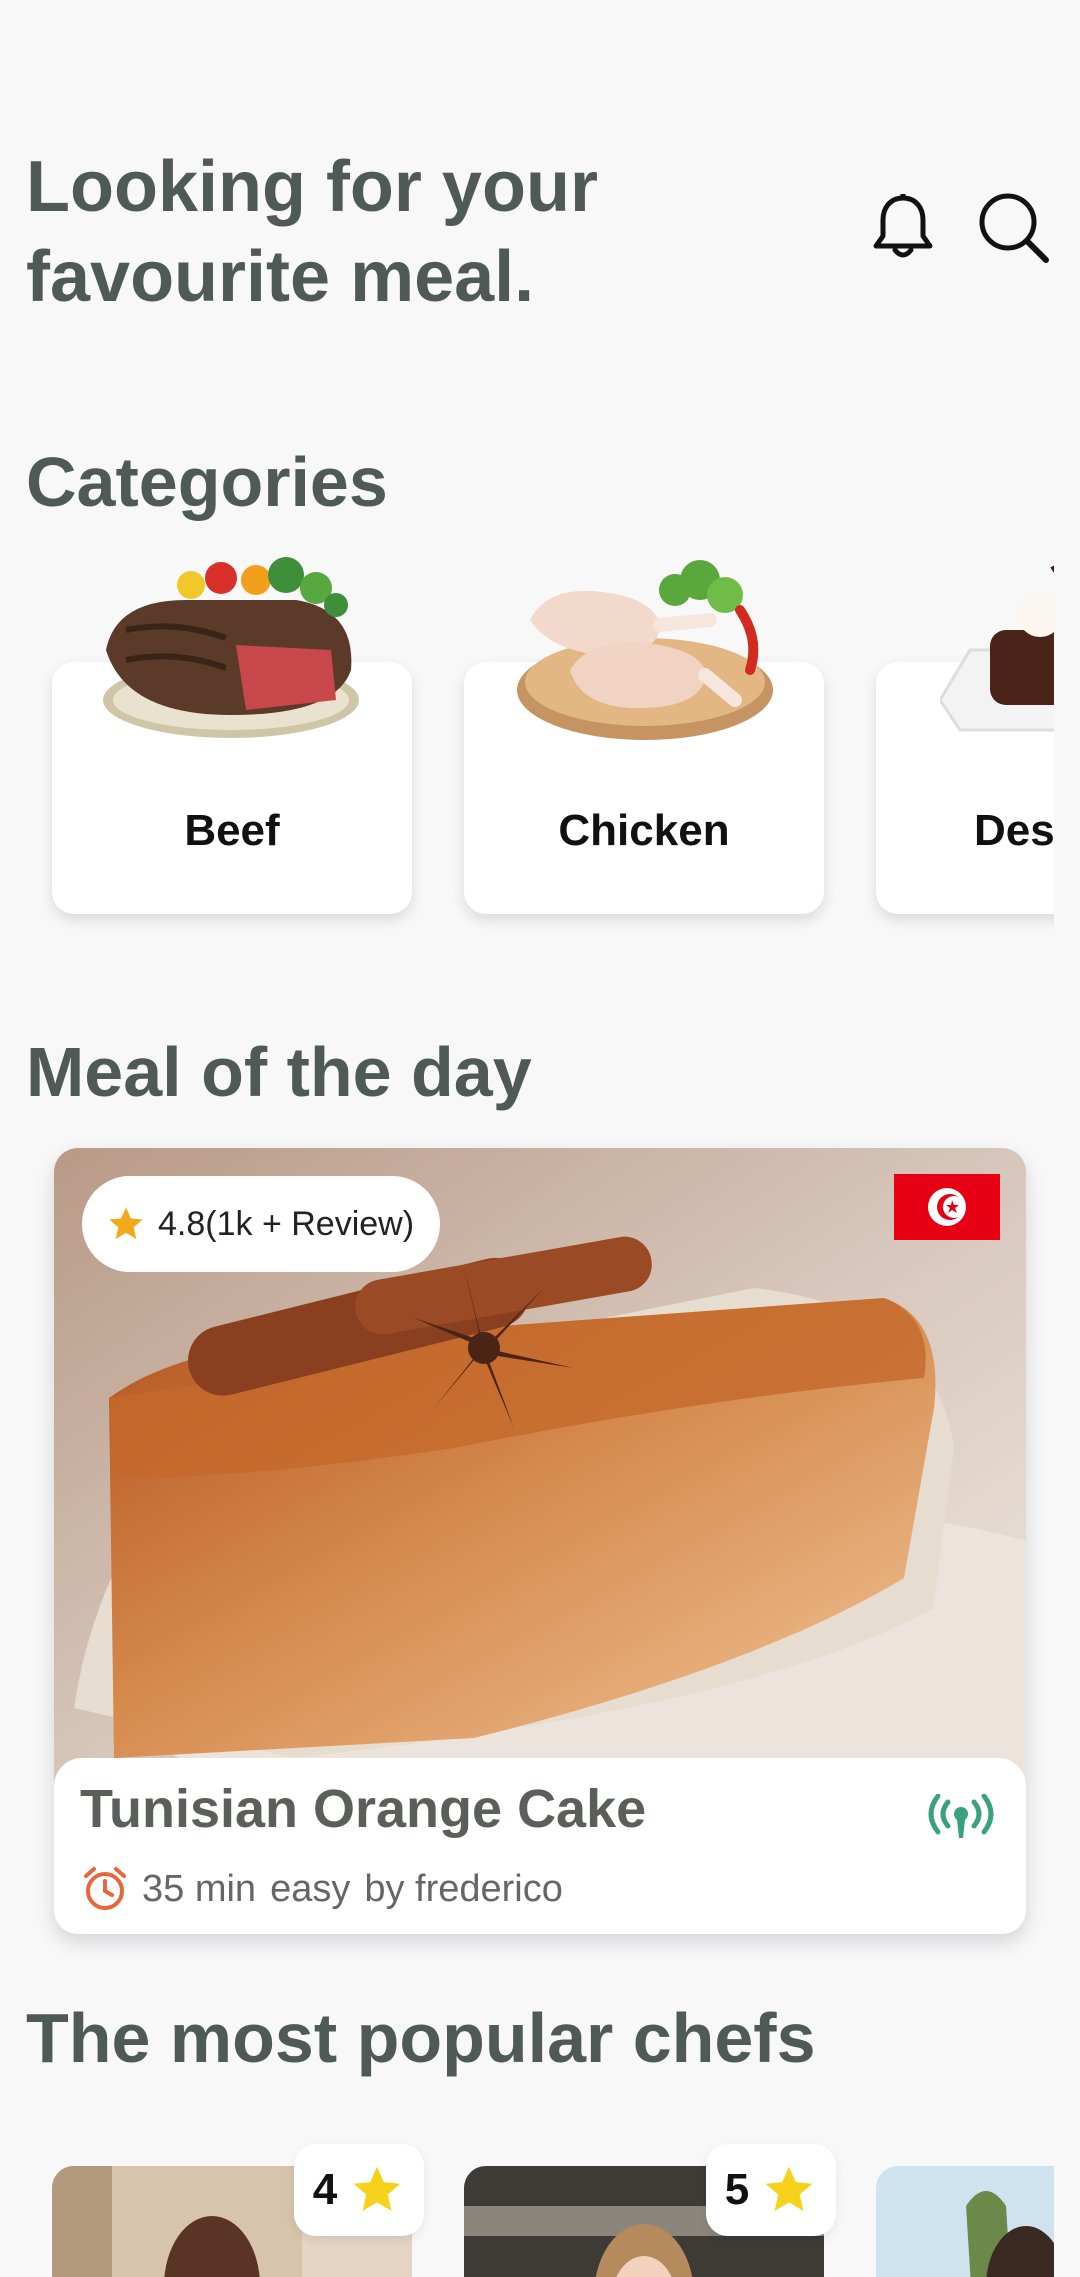  I want to click on search-icon, so click(1014, 228).